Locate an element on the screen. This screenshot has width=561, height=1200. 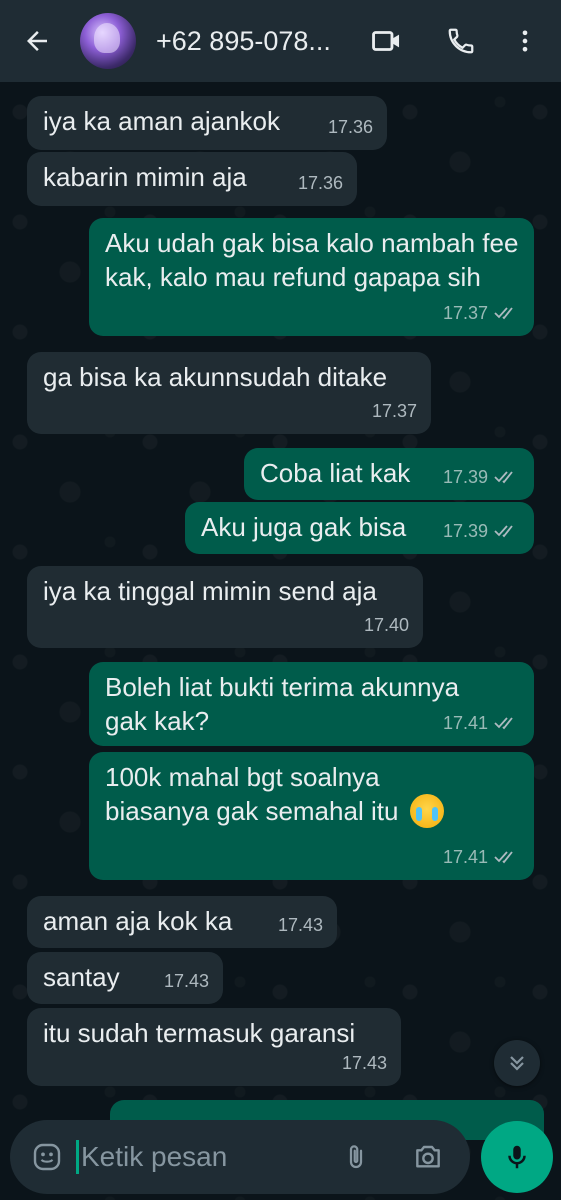
incoming-message: iya ka aman ajankok 17.36 is located at coordinates (207, 123).